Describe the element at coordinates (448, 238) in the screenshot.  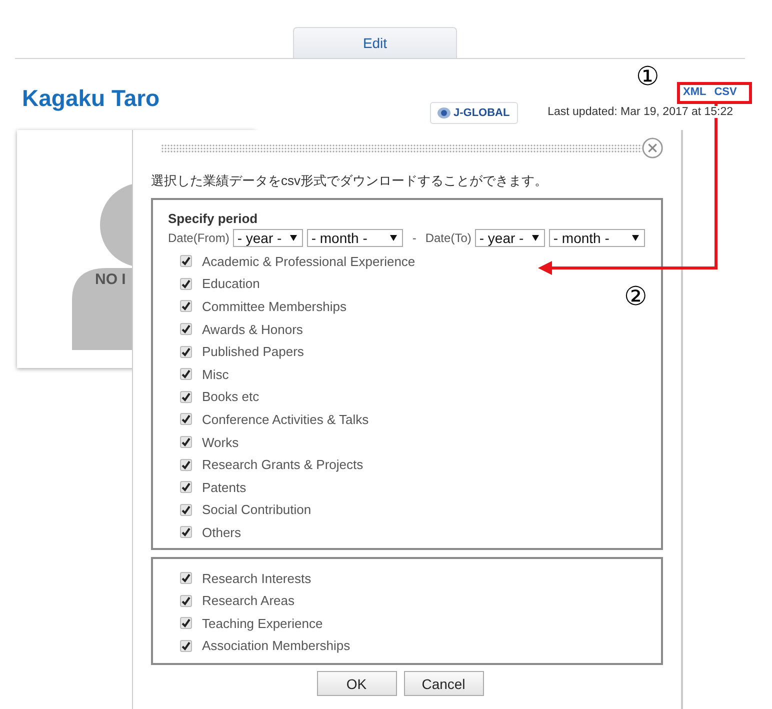
I see `date-to-label: Date(To)` at that location.